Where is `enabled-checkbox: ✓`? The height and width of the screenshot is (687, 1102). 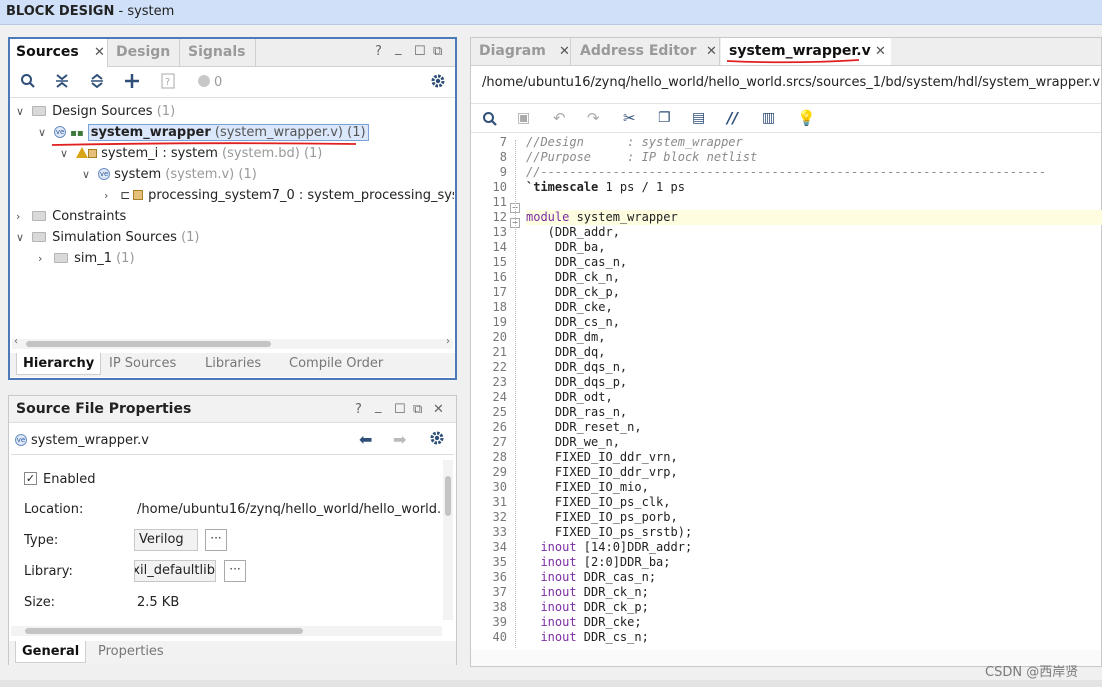 enabled-checkbox: ✓ is located at coordinates (30, 478).